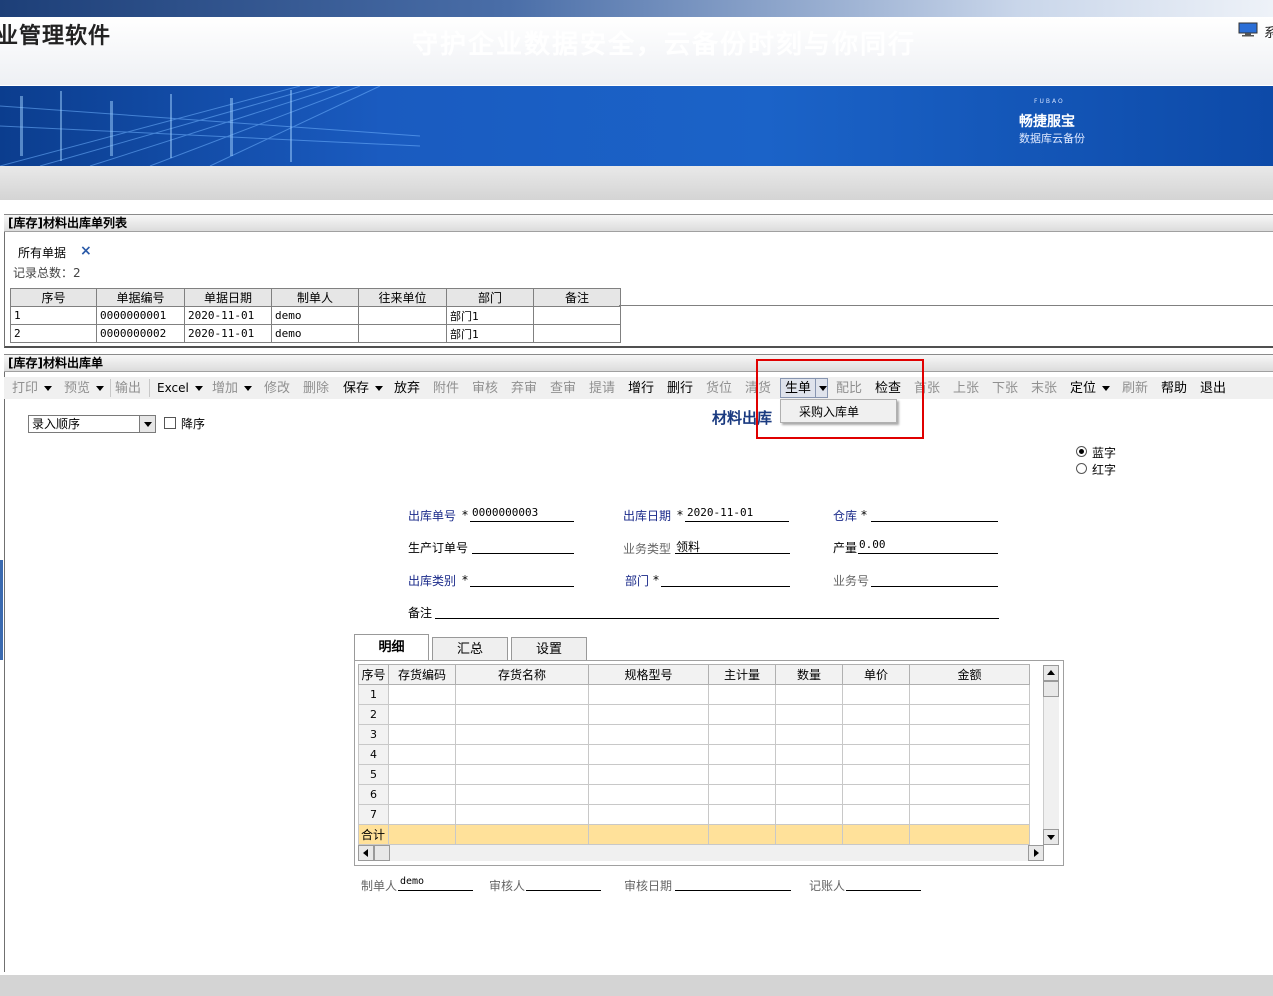  I want to click on tab-detail: 明细, so click(391, 648).